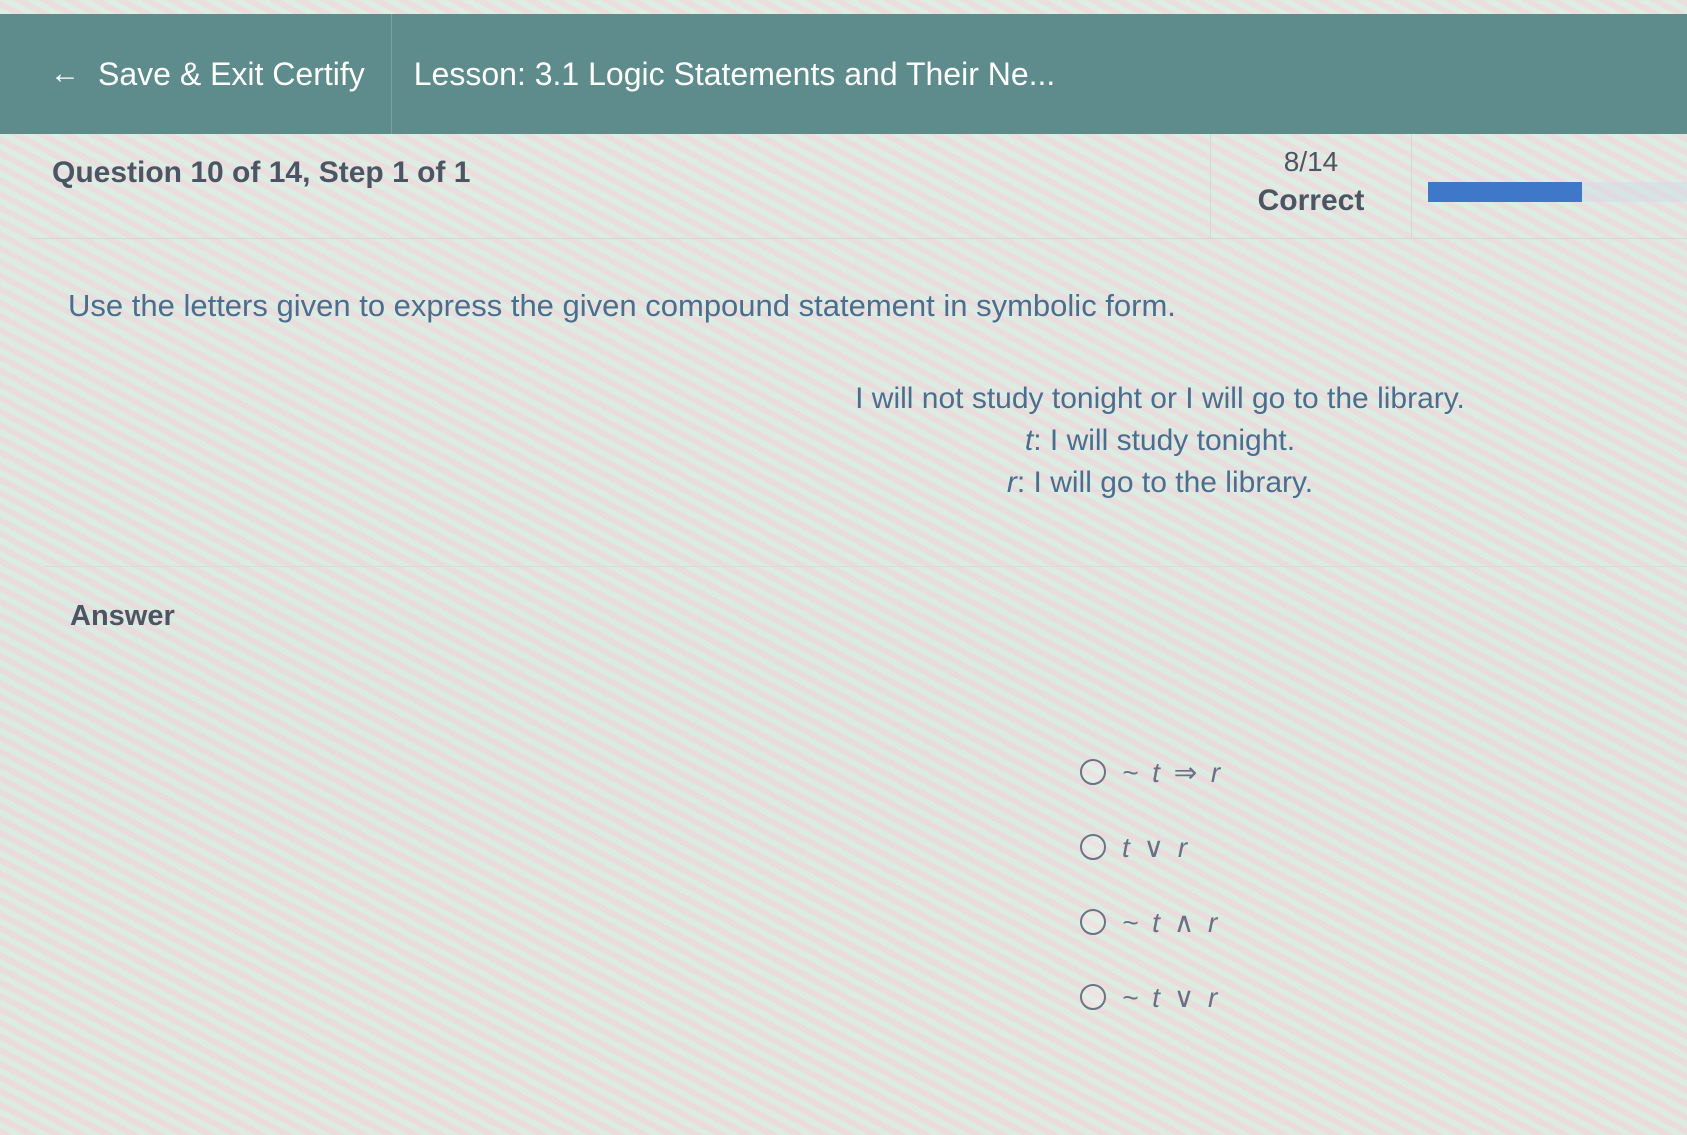 The width and height of the screenshot is (1687, 1135). Describe the element at coordinates (1173, 772) in the screenshot. I see `answer-option-label: ~ t ⇒ r` at that location.